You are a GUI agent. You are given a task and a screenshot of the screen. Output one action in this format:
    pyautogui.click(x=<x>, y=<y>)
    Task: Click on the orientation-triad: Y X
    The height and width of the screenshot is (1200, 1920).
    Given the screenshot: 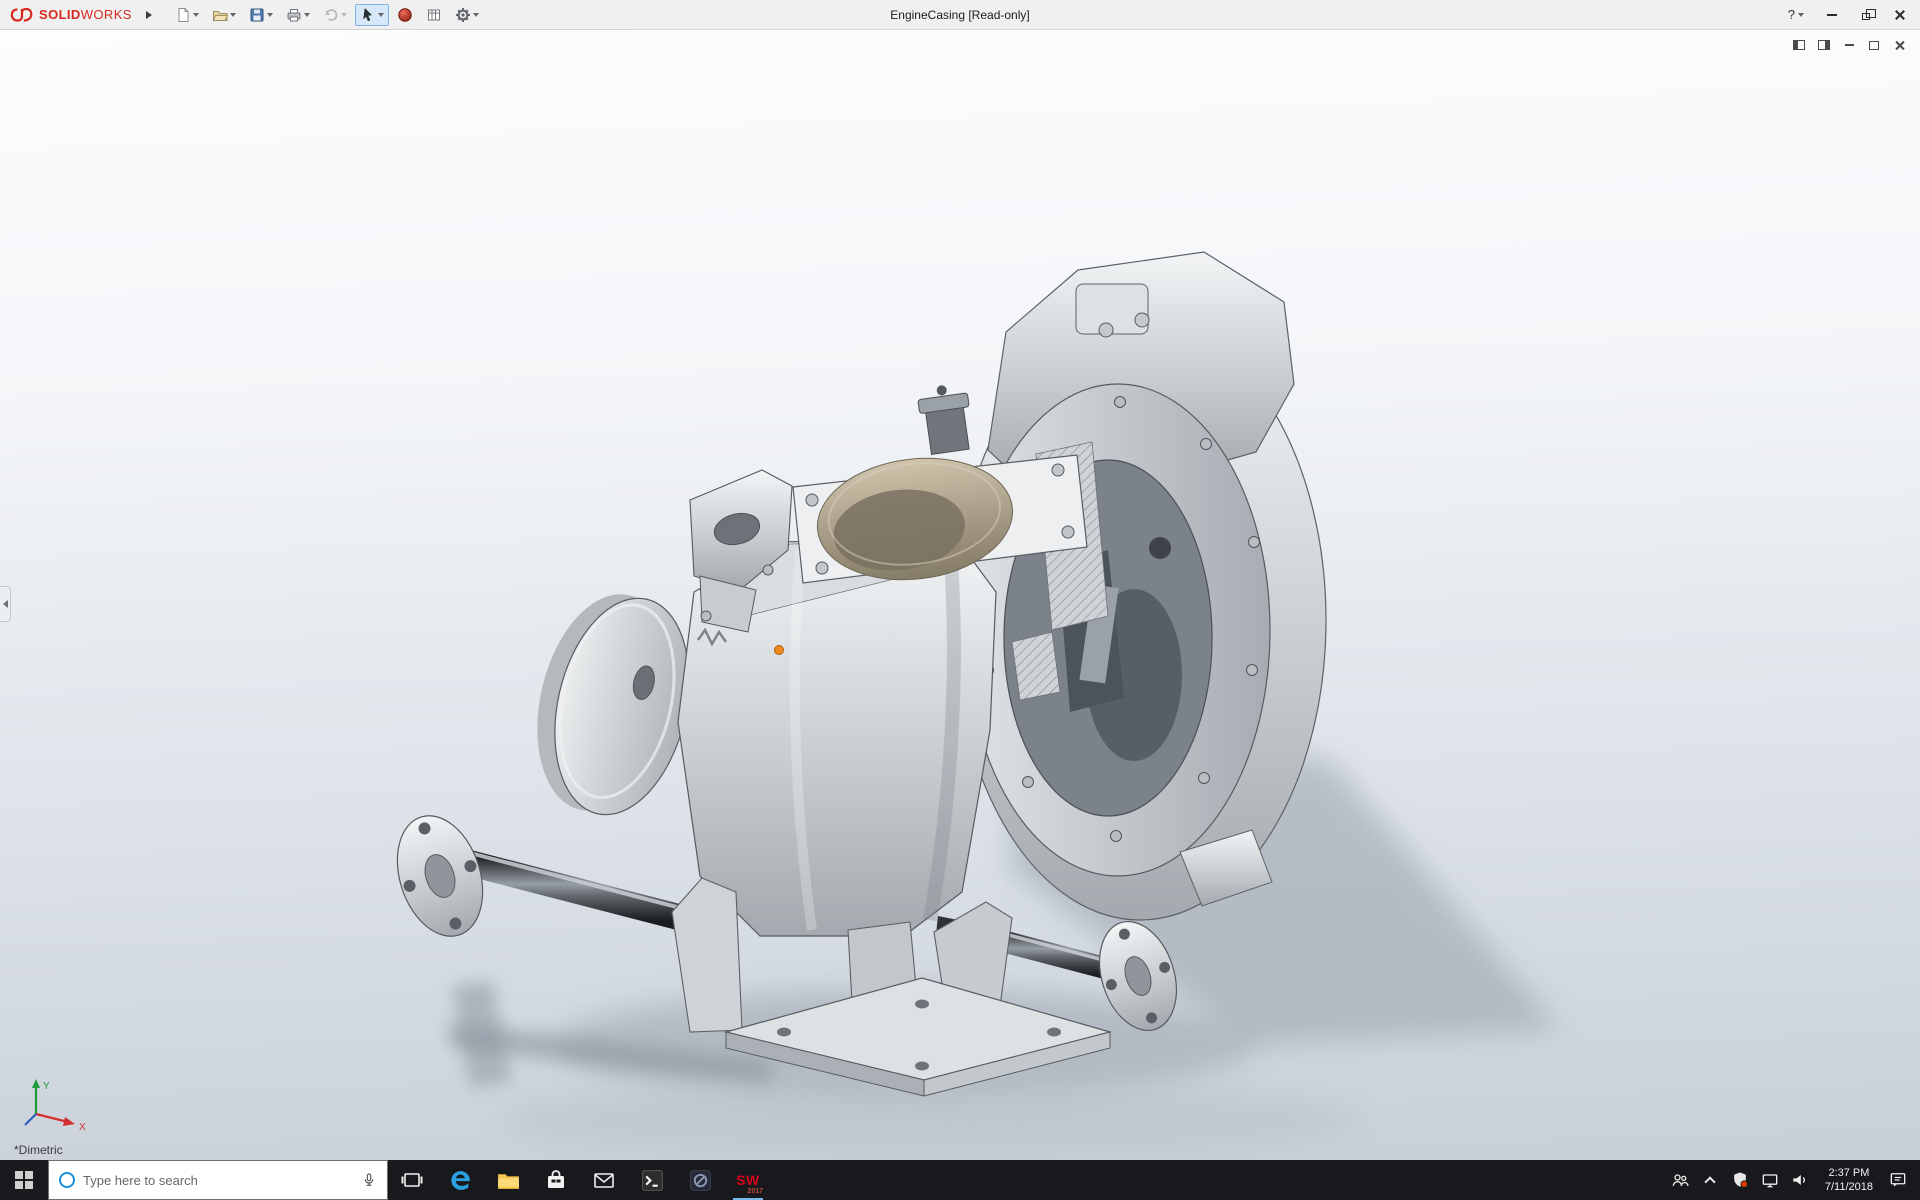 What is the action you would take?
    pyautogui.click(x=58, y=1103)
    